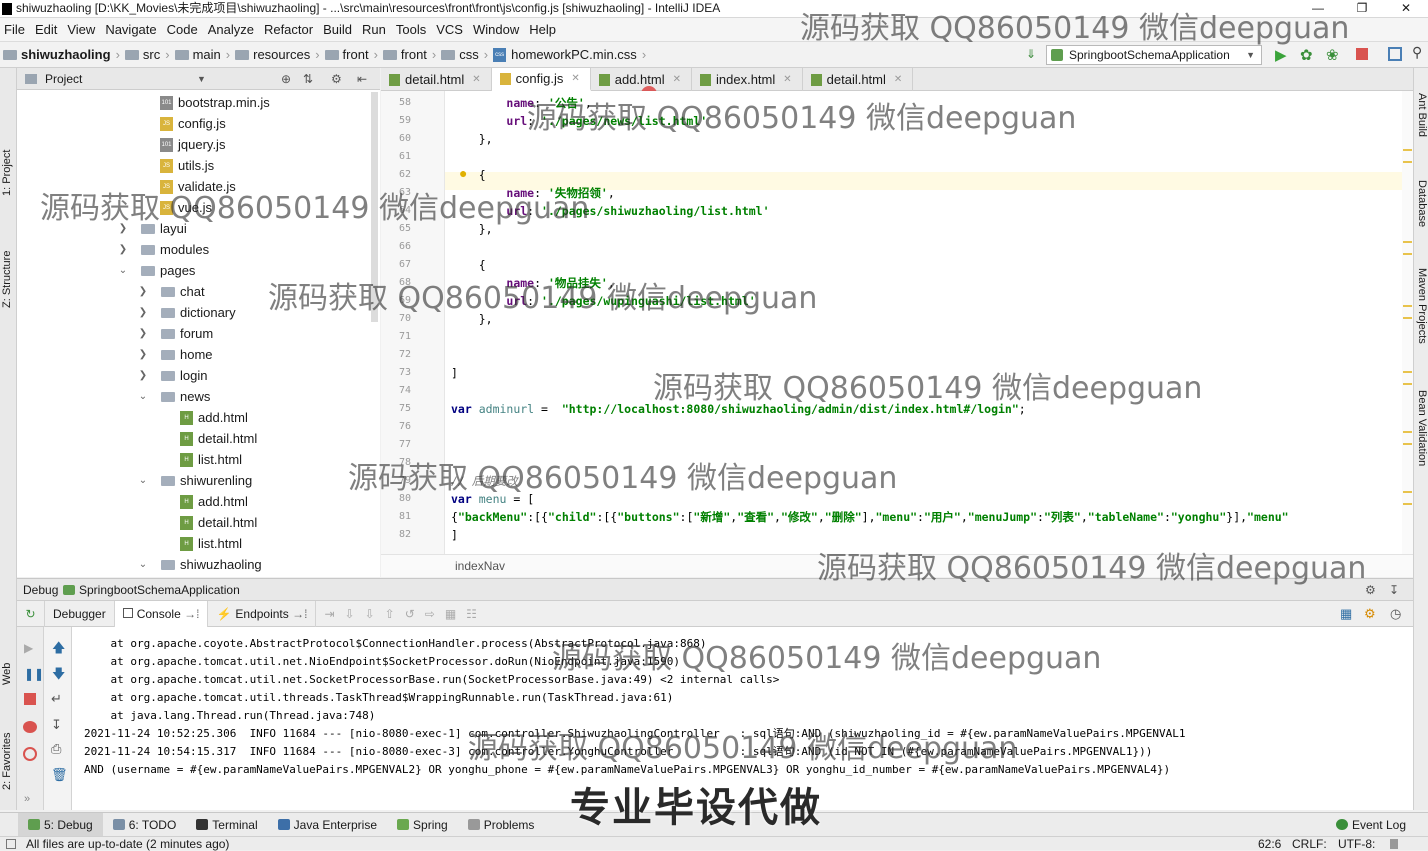 This screenshot has height=851, width=1428. I want to click on step-out-icon: ⇧, so click(395, 614).